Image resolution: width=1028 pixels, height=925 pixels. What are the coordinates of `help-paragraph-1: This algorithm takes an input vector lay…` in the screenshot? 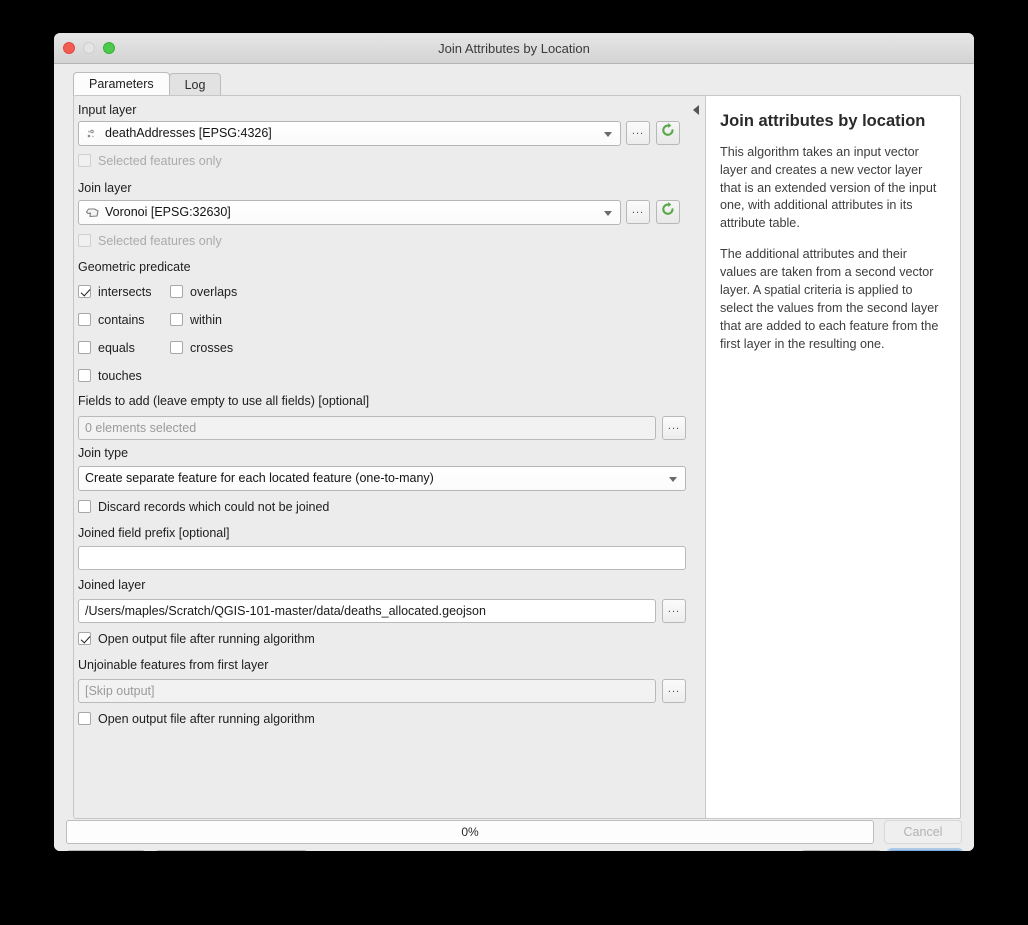 It's located at (828, 187).